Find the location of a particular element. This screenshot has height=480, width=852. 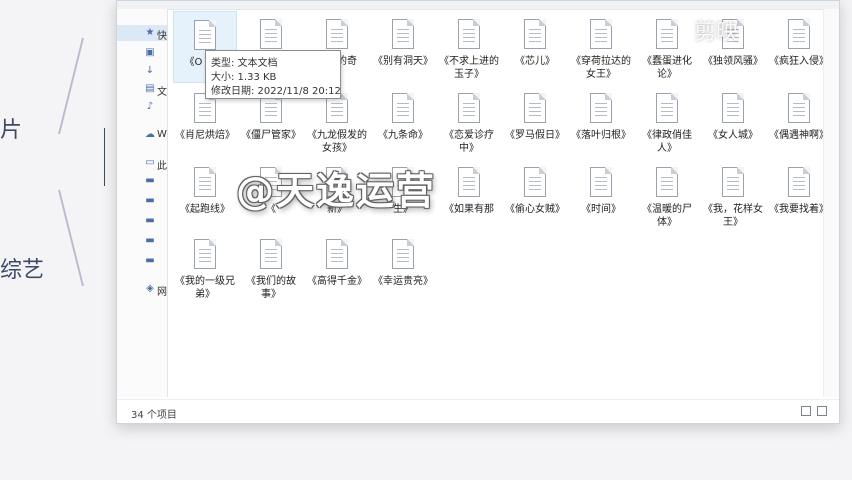

file-item: 《温暖的尸体》 is located at coordinates (667, 195).